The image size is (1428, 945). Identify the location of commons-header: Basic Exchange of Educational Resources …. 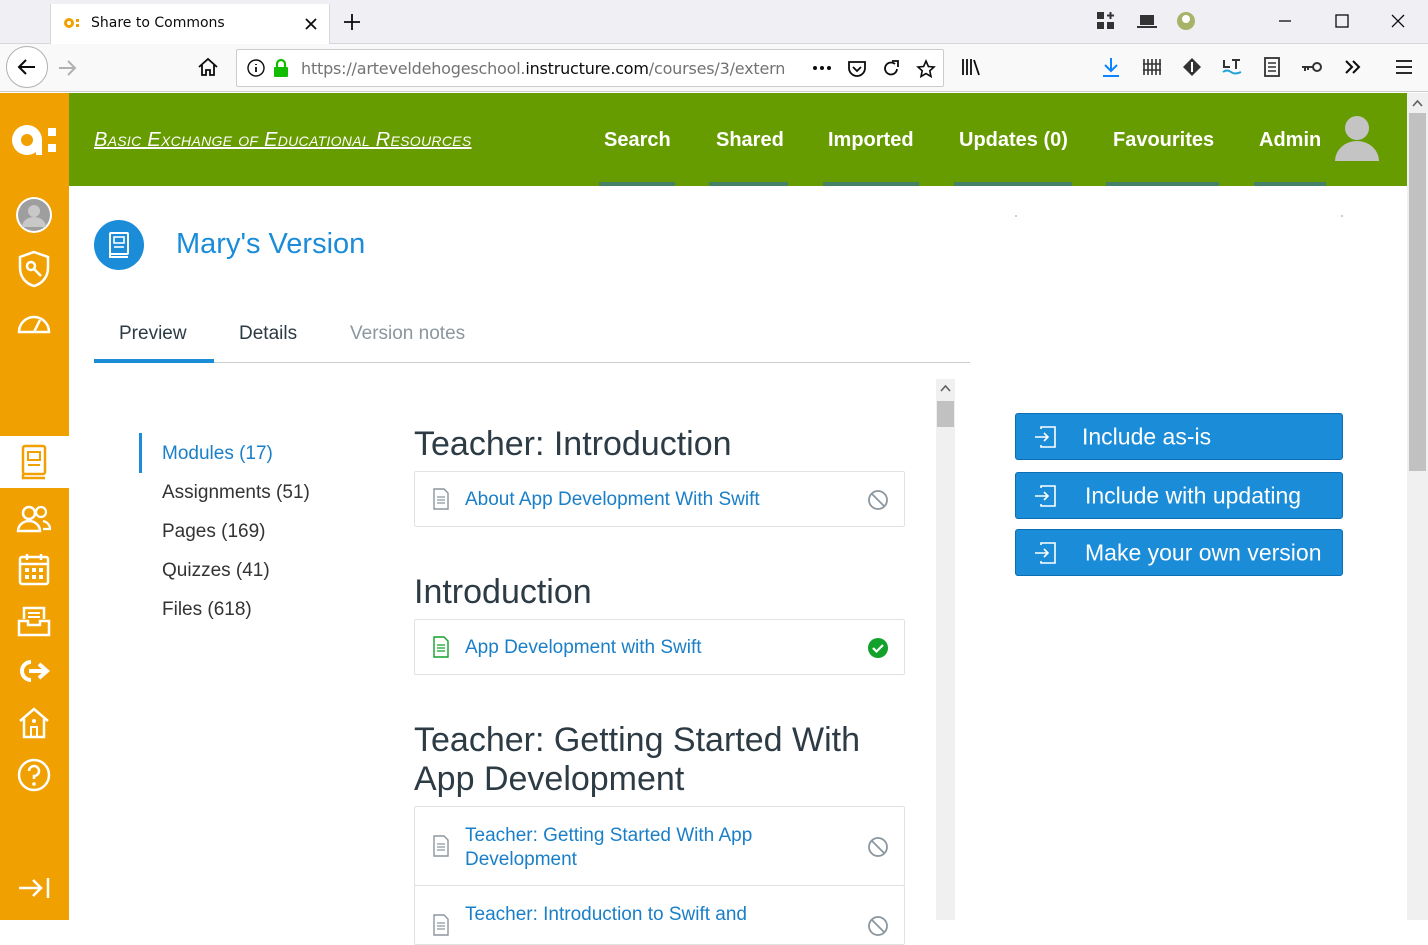
(738, 139).